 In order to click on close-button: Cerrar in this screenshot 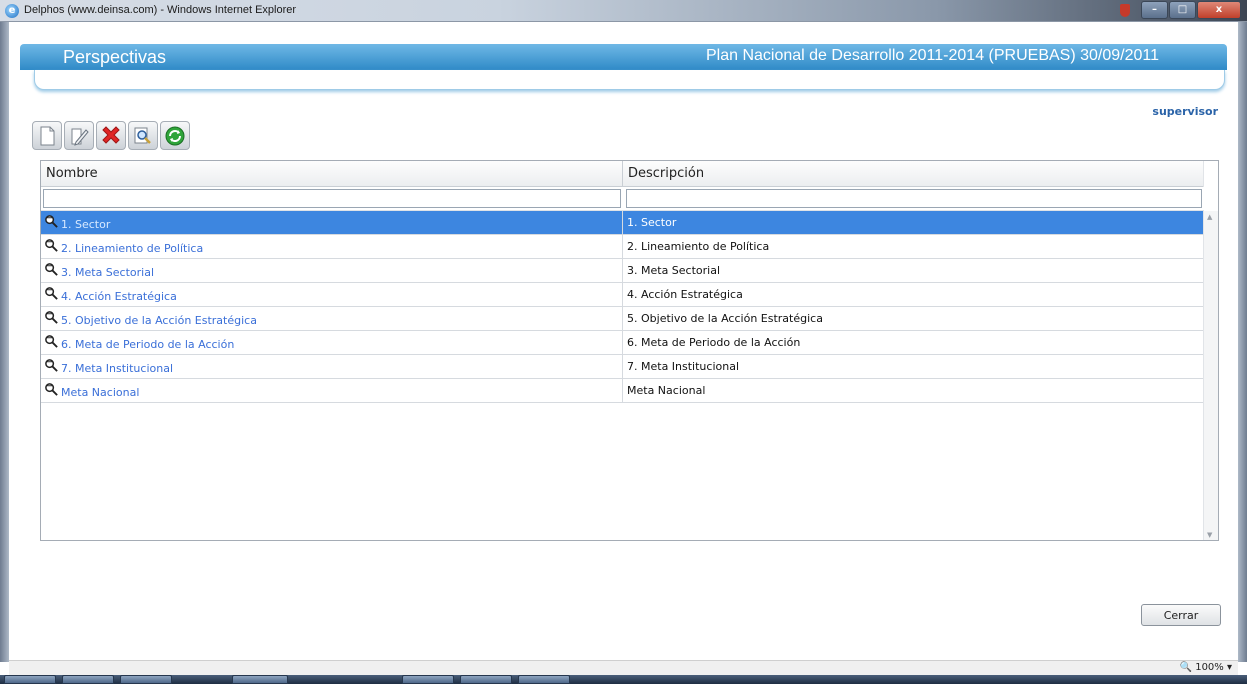, I will do `click(1181, 615)`.